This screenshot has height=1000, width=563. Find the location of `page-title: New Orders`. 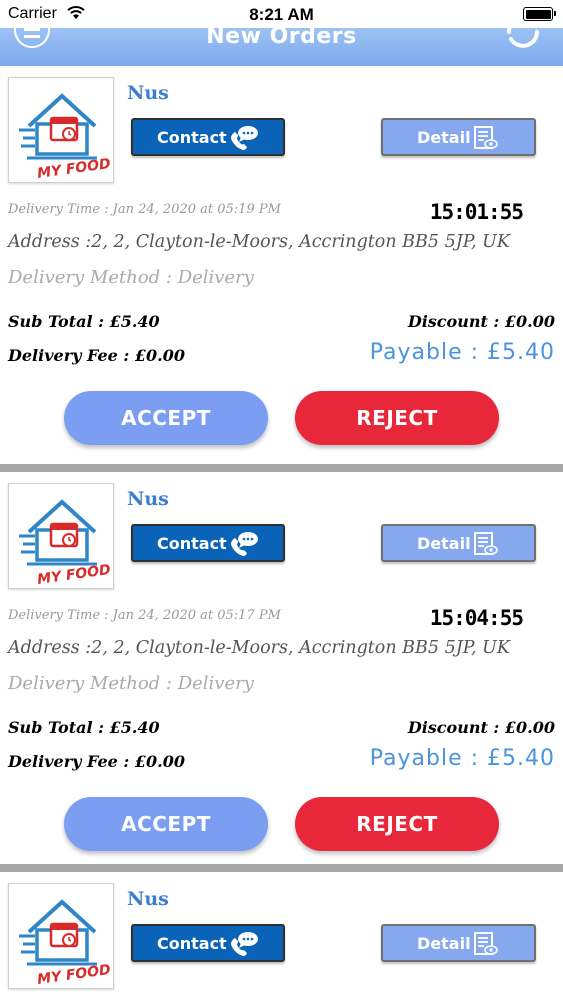

page-title: New Orders is located at coordinates (281, 38).